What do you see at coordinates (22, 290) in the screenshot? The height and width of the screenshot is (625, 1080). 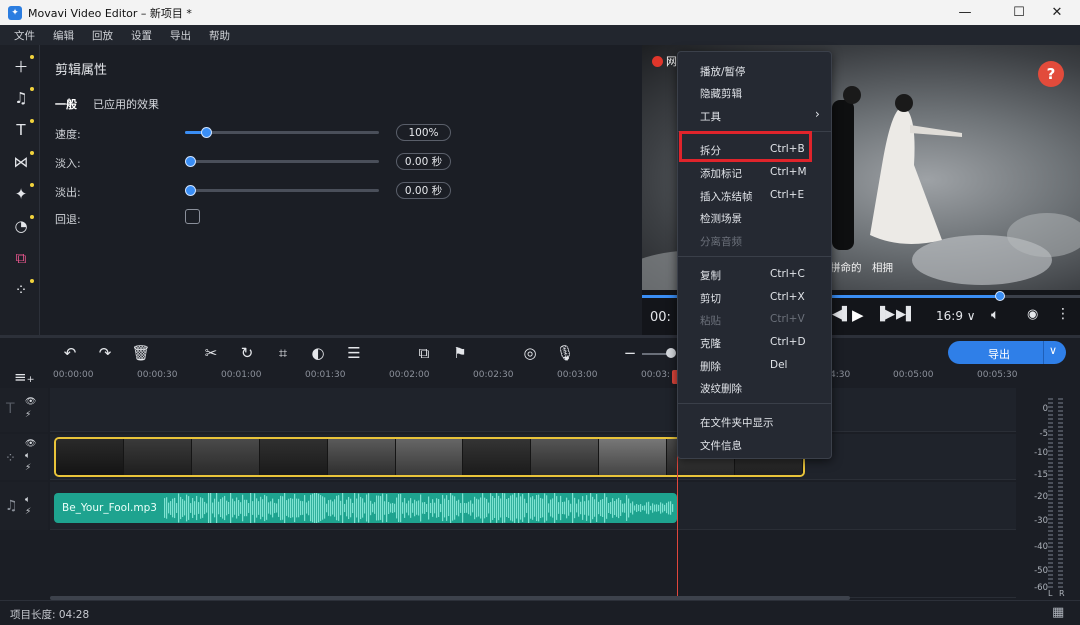 I see `more-tools-icon: ⁘` at bounding box center [22, 290].